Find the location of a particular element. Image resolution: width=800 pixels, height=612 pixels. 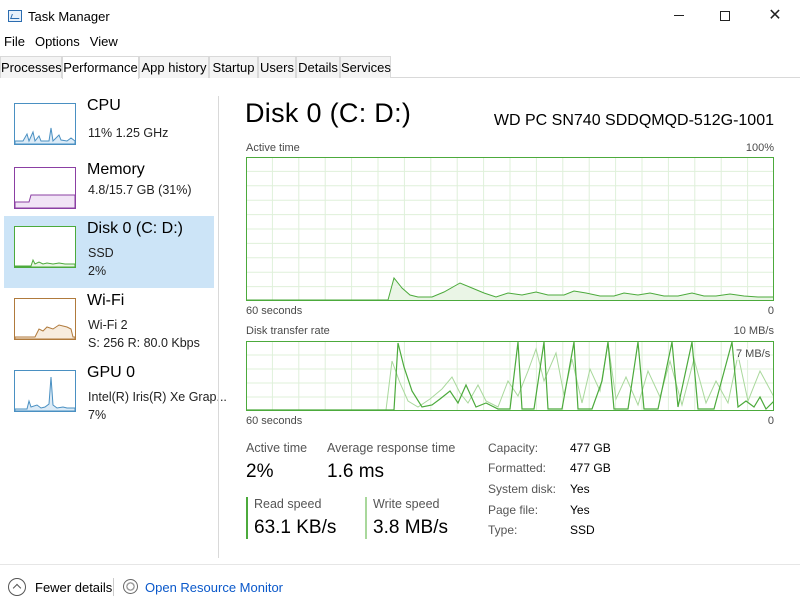

read-speed-indicator is located at coordinates (247, 518).